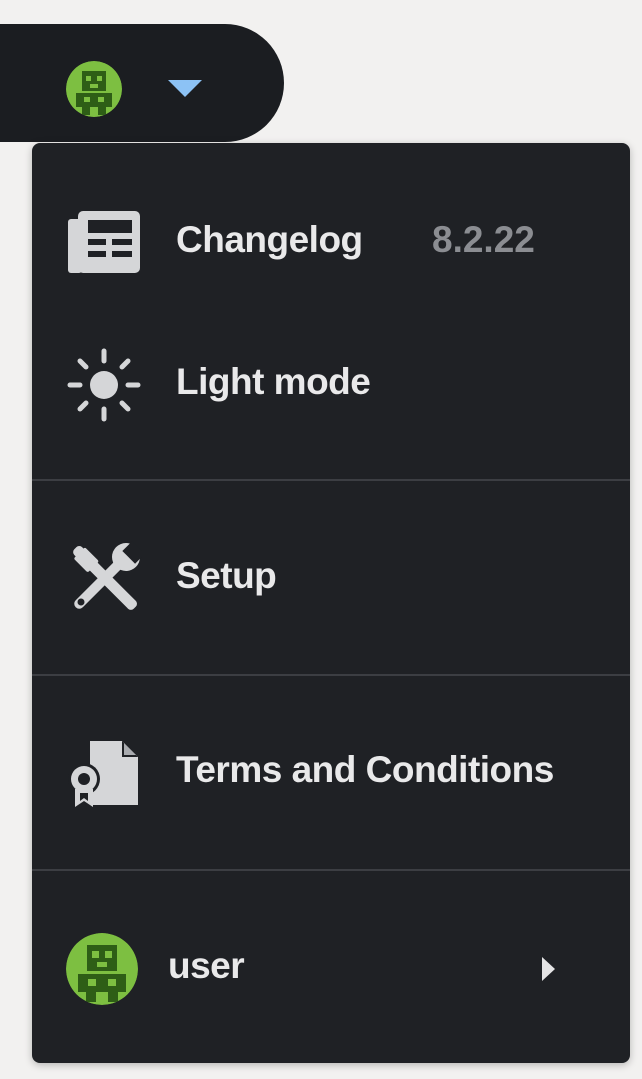 This screenshot has height=1079, width=642. Describe the element at coordinates (226, 575) in the screenshot. I see `menu-item-label: Setup` at that location.